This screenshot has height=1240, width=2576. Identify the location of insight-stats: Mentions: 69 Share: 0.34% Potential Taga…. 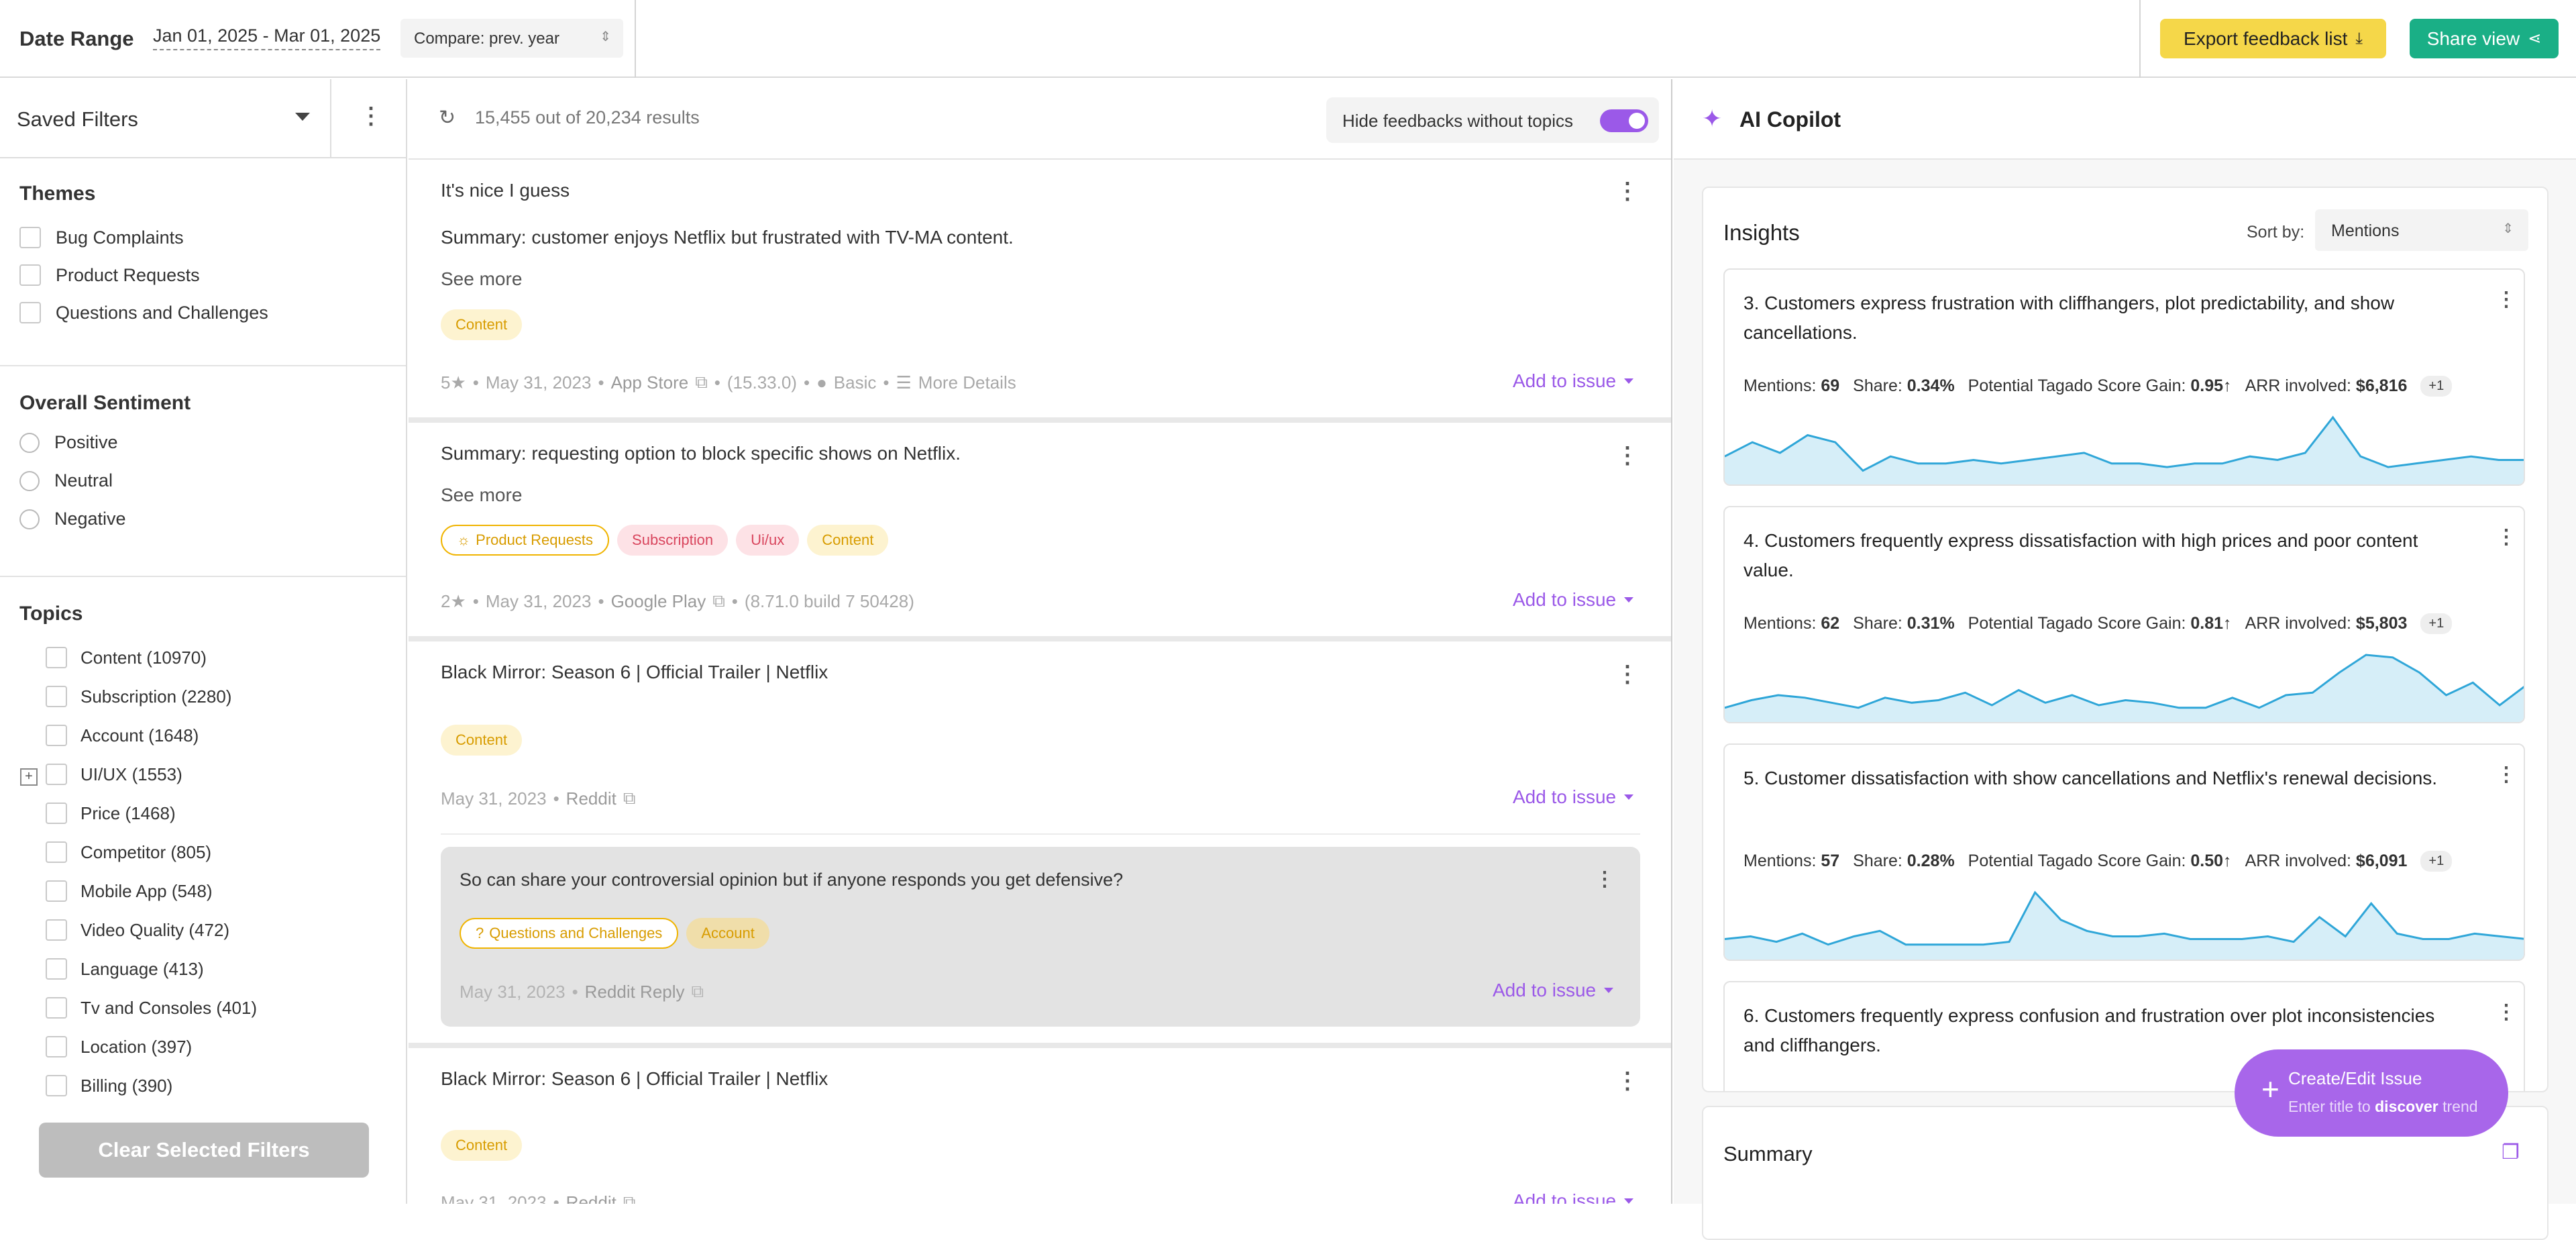
(2098, 386).